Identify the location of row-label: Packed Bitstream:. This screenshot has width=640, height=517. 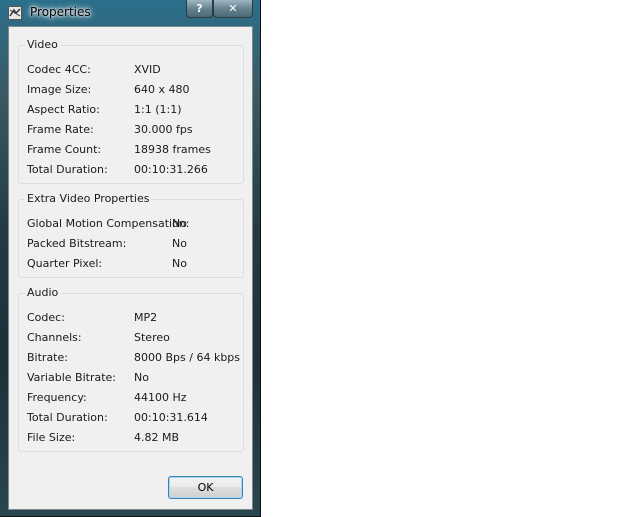
(77, 243).